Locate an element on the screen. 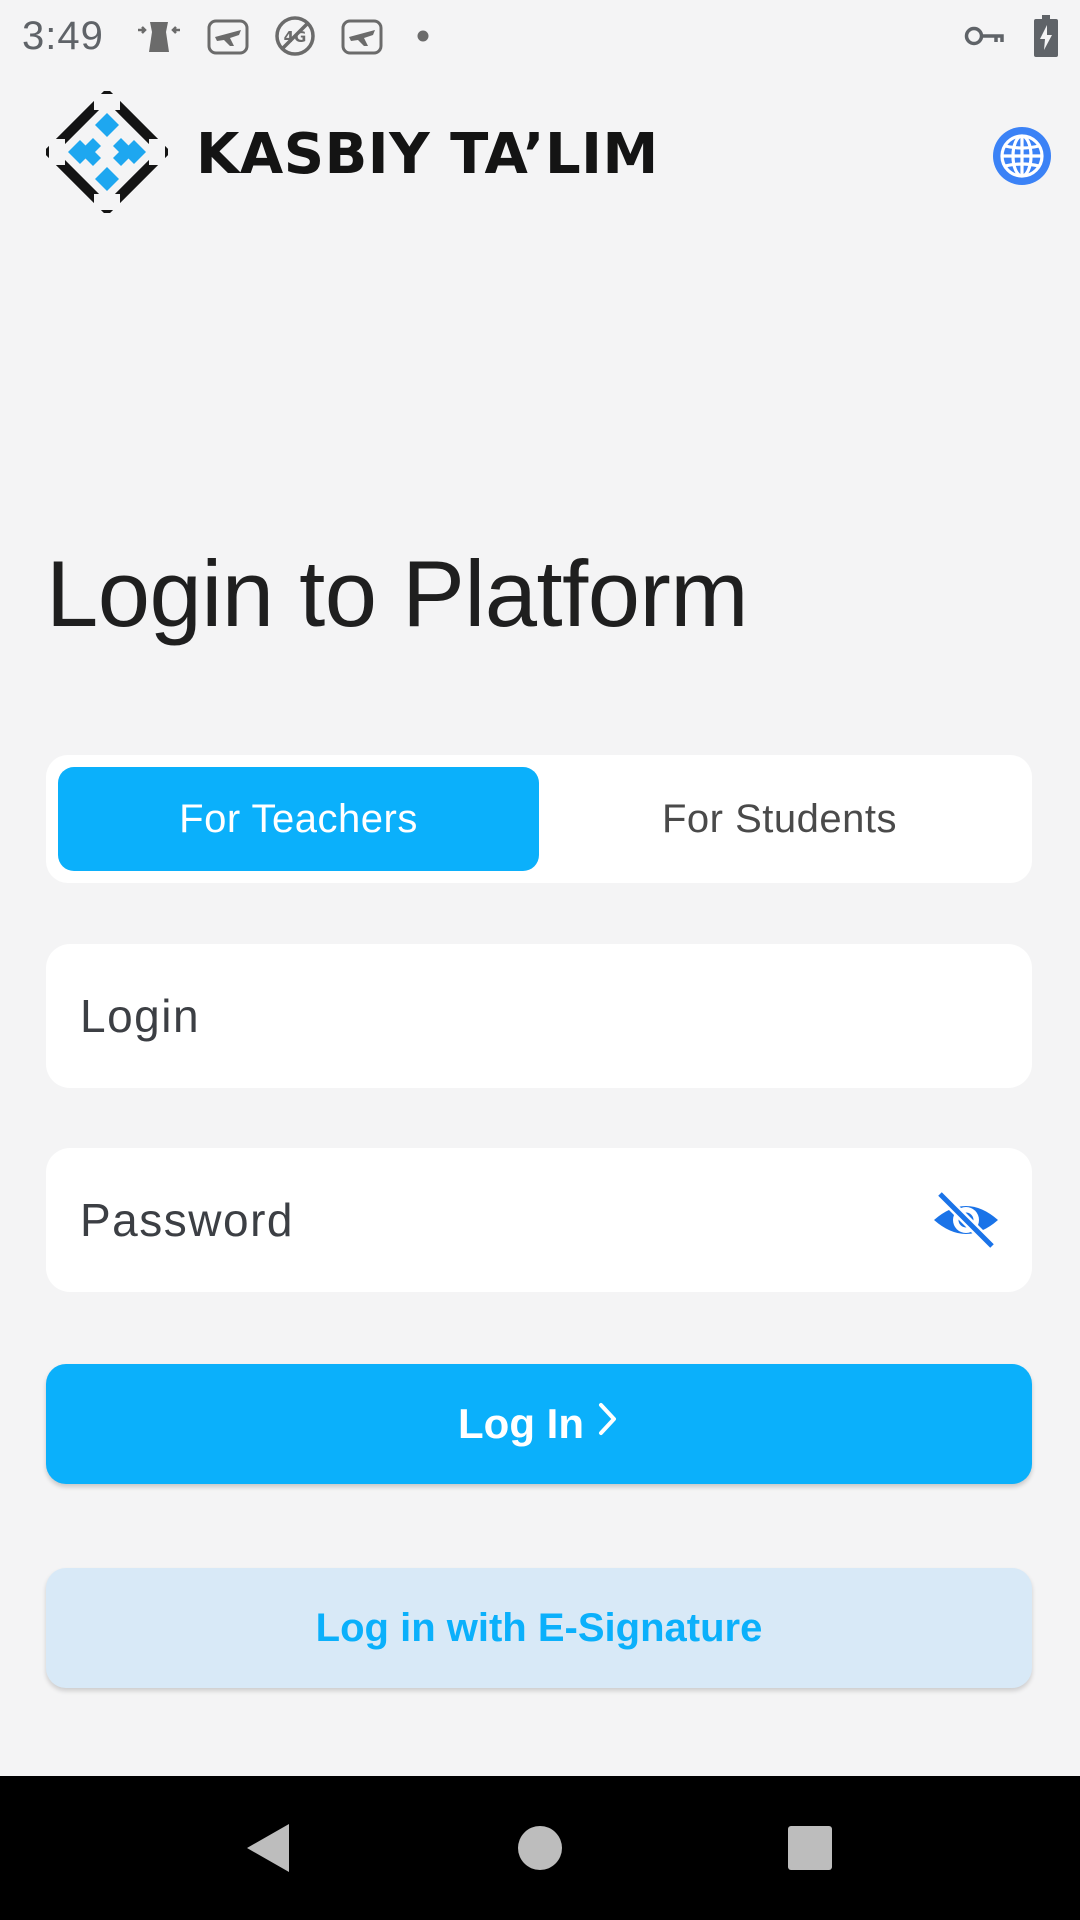 The height and width of the screenshot is (1920, 1080). page-title: Login to Platform is located at coordinates (397, 593).